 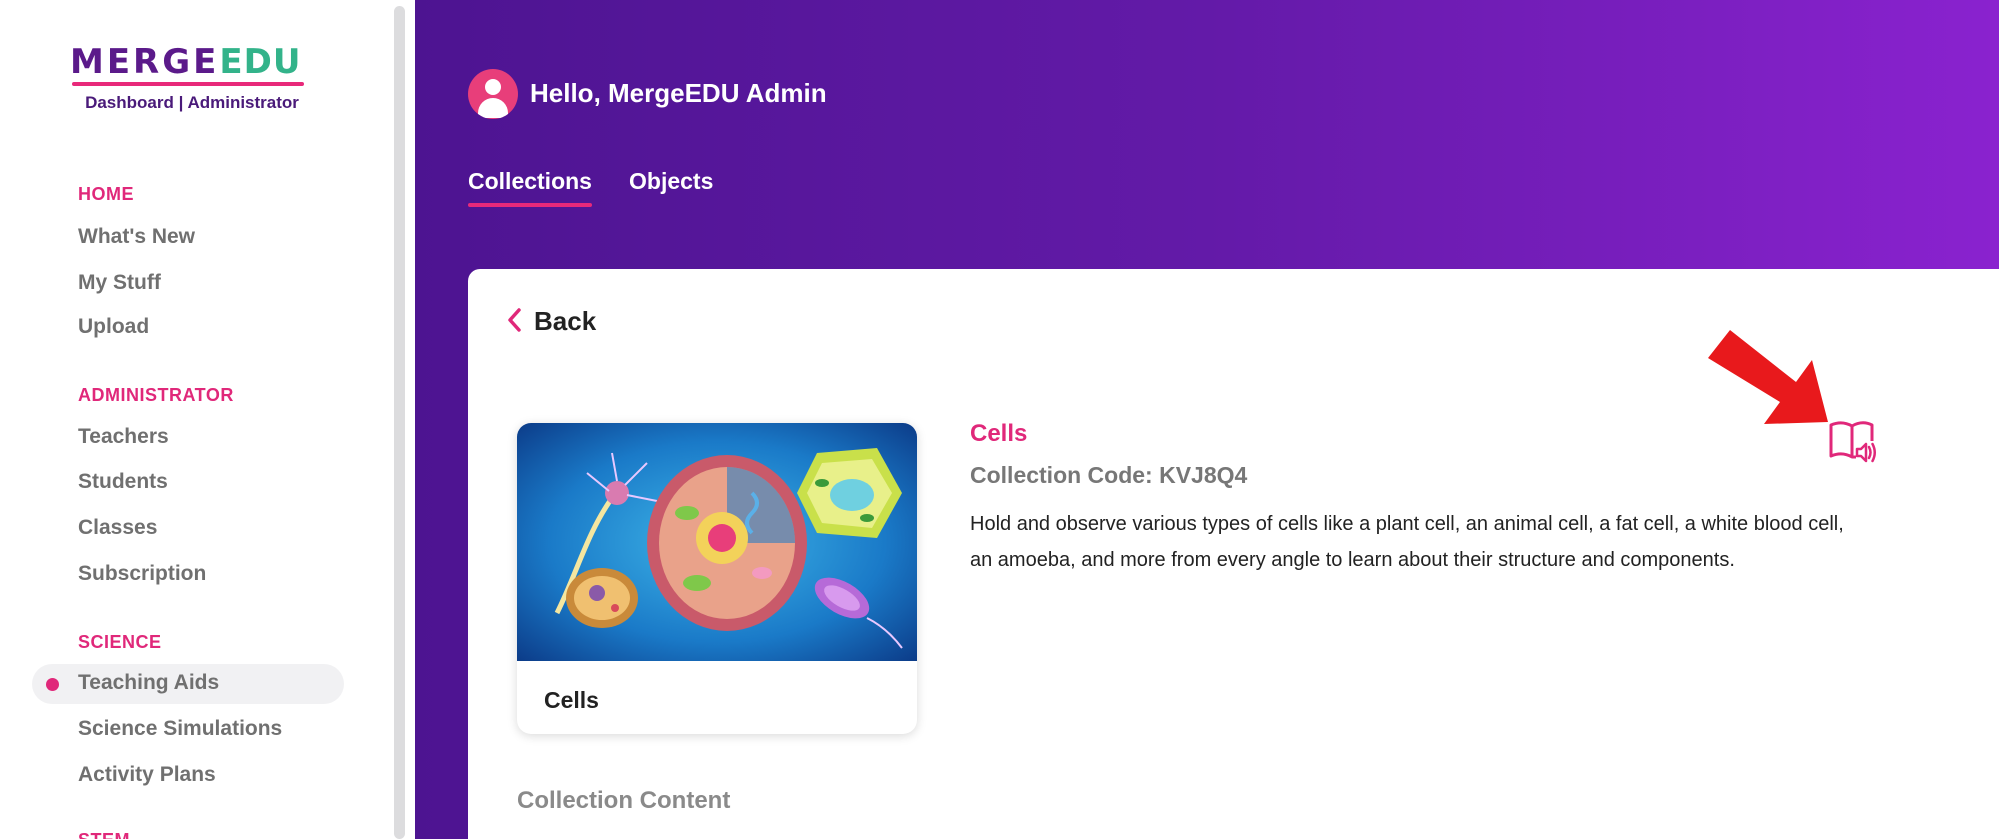 What do you see at coordinates (136, 237) in the screenshot?
I see `sidebar-item-whats-new: What's New` at bounding box center [136, 237].